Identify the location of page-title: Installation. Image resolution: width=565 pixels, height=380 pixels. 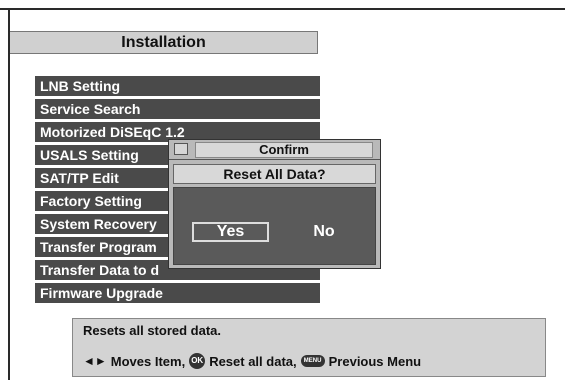
(164, 42).